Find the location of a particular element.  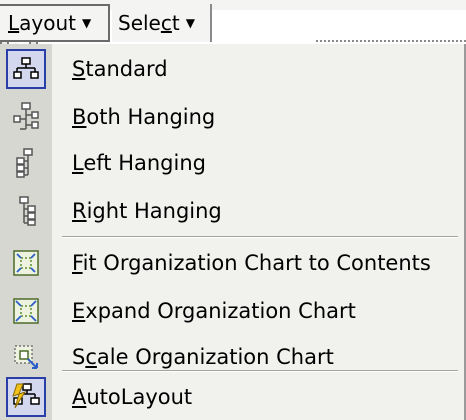

menu-item-label: Both Hanging is located at coordinates (144, 117).